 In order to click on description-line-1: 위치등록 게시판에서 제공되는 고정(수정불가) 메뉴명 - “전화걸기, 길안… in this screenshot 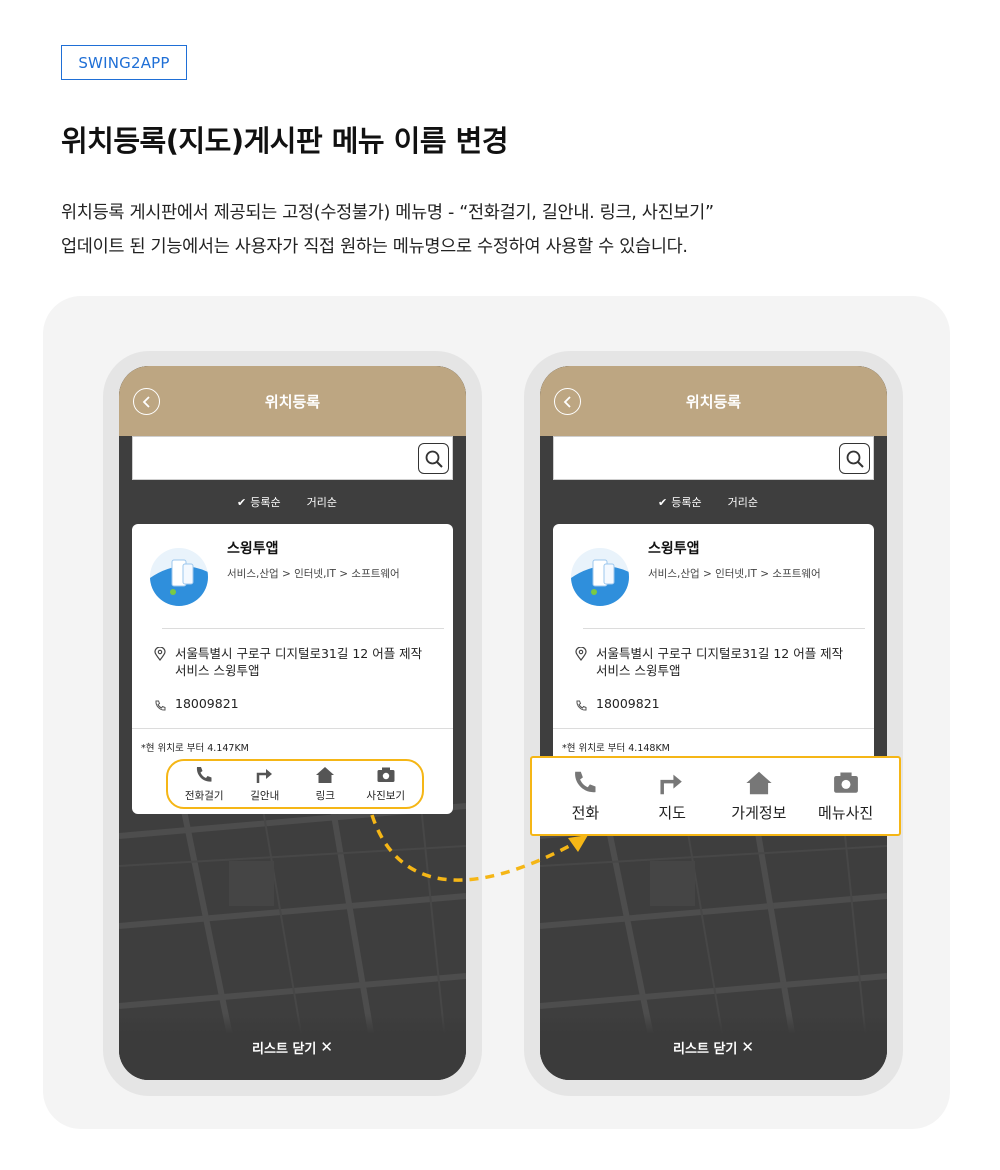, I will do `click(387, 213)`.